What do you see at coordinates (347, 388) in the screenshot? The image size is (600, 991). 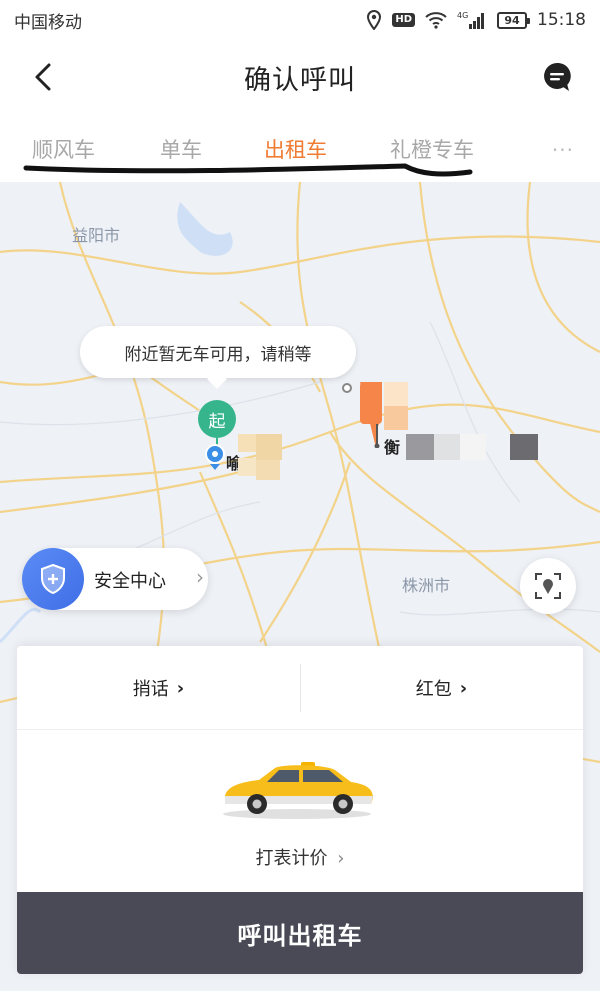 I see `end-anchor-dot` at bounding box center [347, 388].